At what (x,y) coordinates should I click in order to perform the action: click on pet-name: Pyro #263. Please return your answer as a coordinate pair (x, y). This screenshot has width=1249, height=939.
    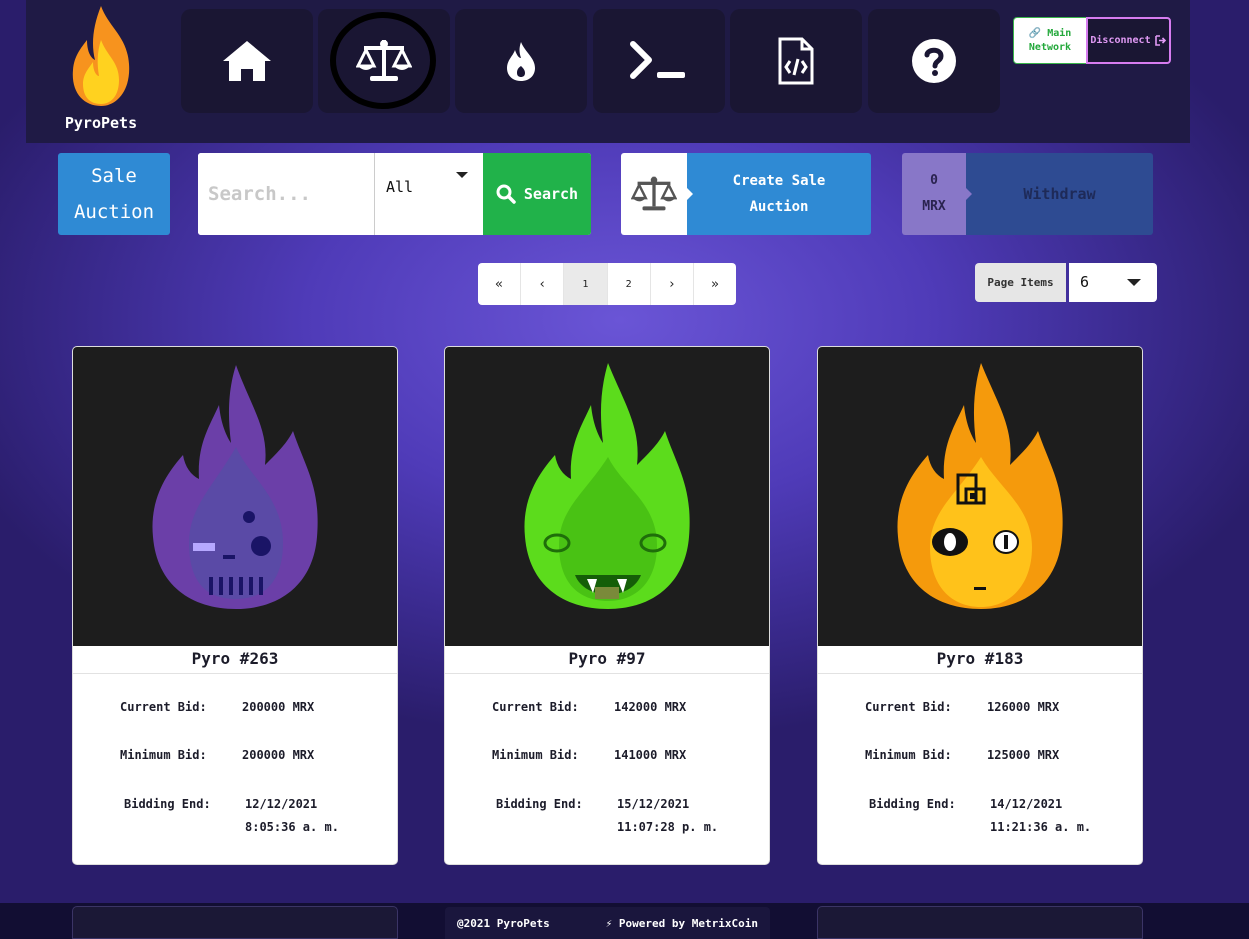
    Looking at the image, I should click on (235, 660).